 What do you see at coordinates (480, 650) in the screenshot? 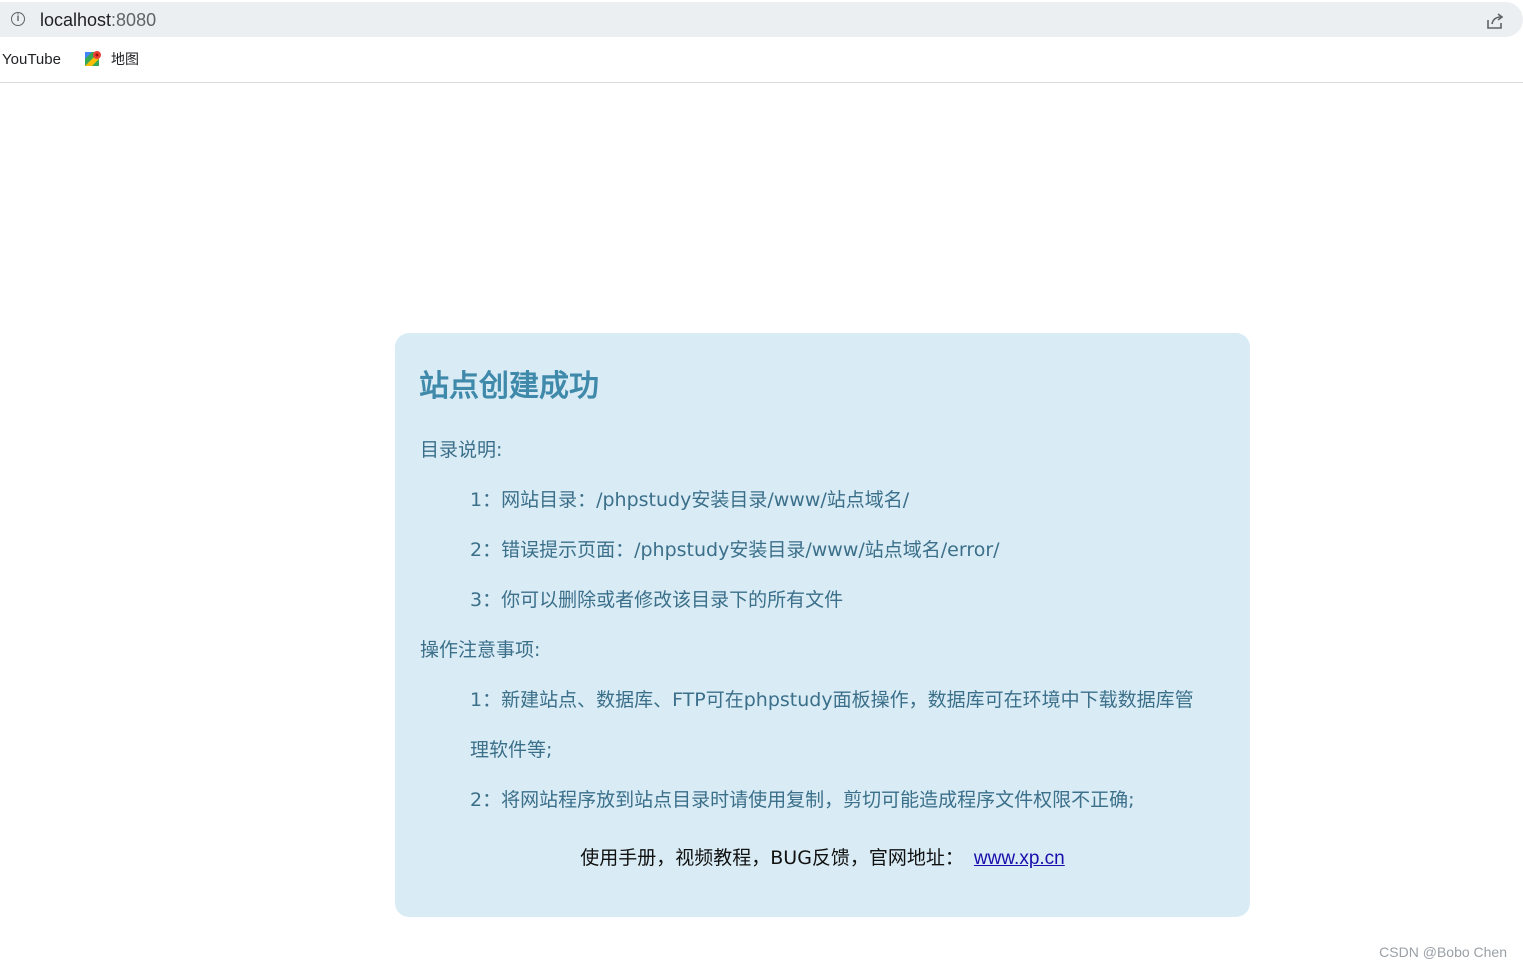
I see `operations-heading: 操作注意事项:` at bounding box center [480, 650].